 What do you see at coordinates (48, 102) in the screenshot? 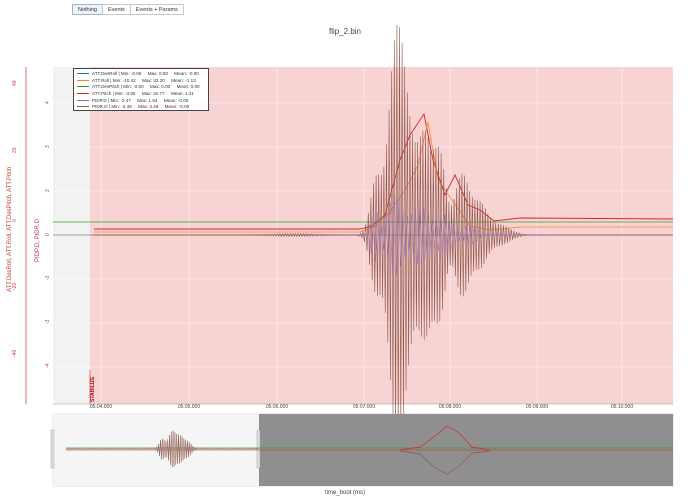
I see `svg-text: 4` at bounding box center [48, 102].